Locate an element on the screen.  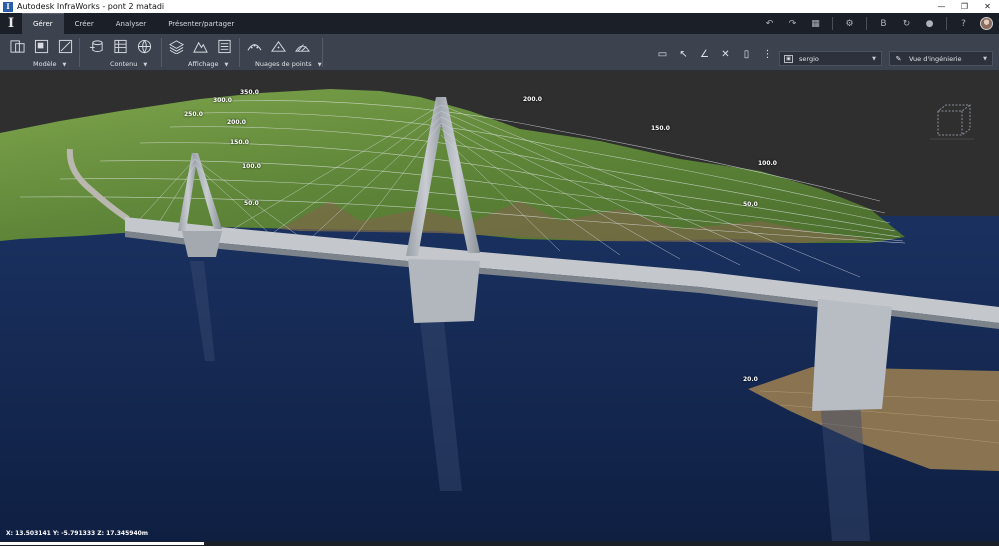
ribbon-group-contenu: Contenu ▼ is located at coordinates (125, 52).